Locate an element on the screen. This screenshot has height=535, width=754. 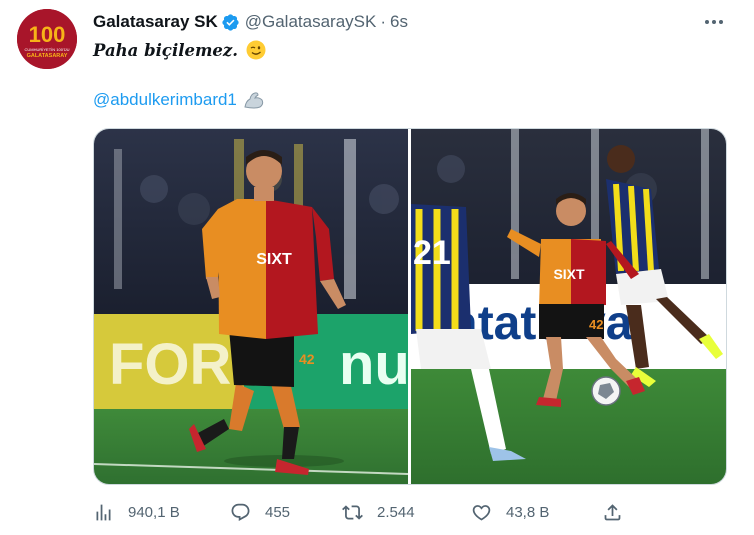
svg-text: FOR is located at coordinates (170, 364).